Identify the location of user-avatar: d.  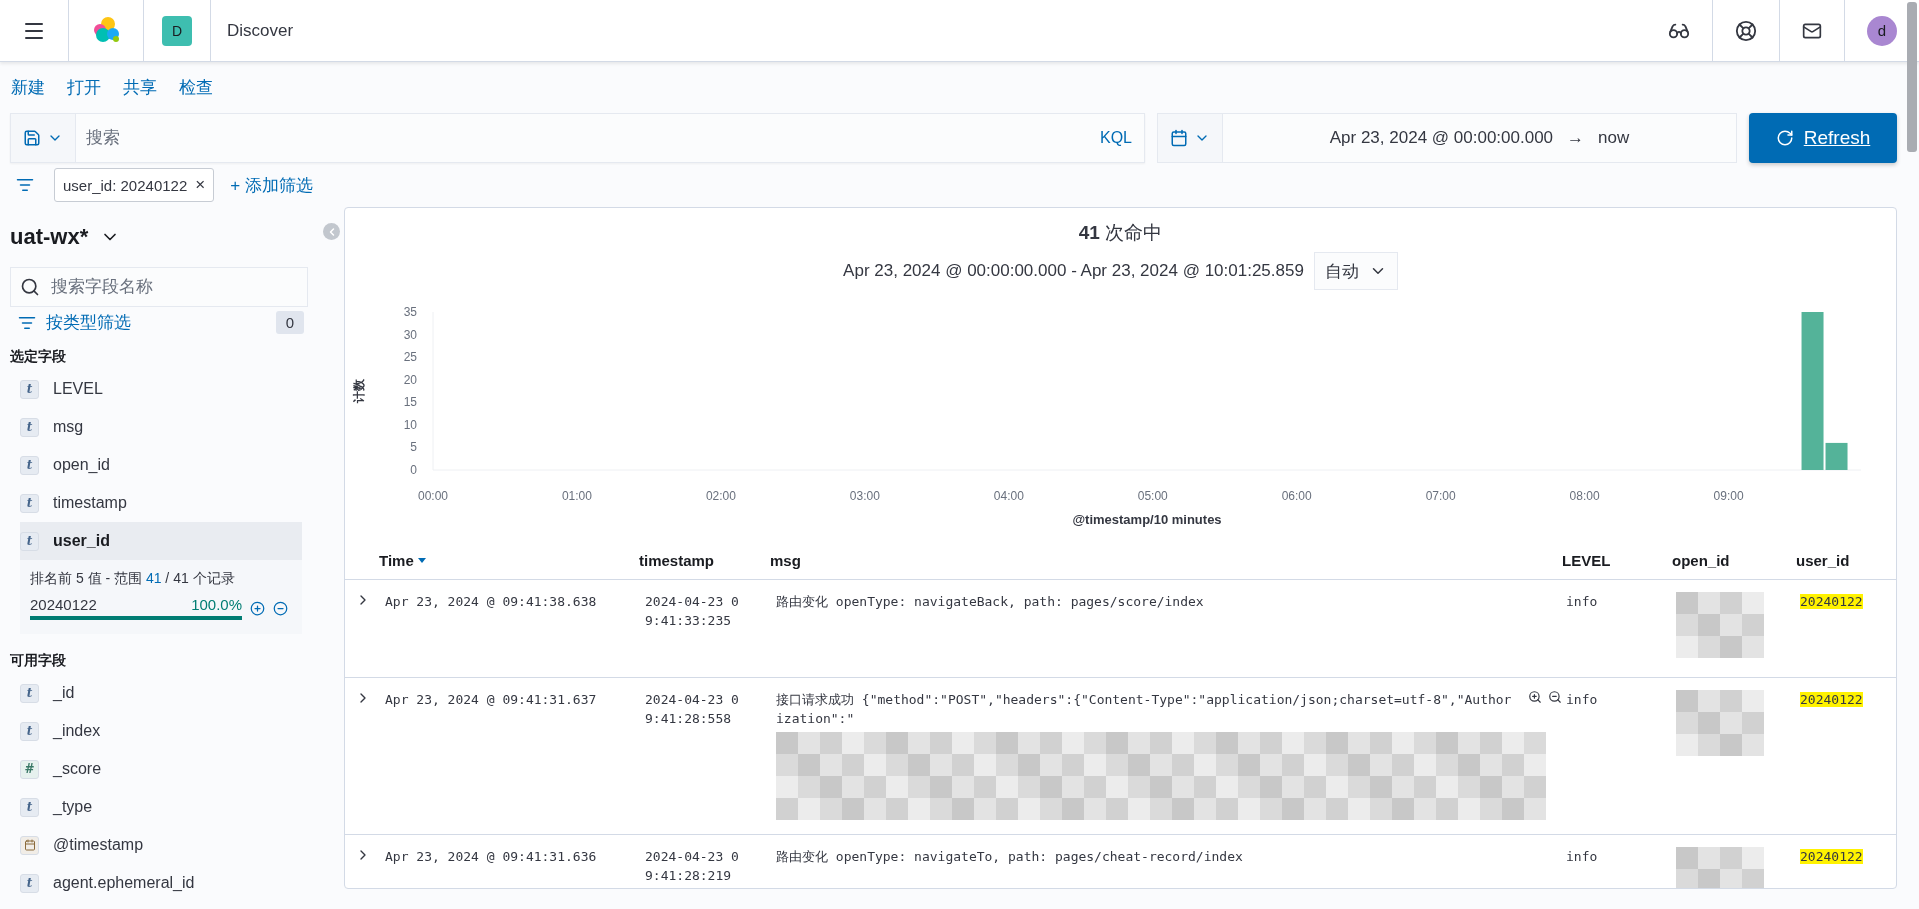
(1882, 30).